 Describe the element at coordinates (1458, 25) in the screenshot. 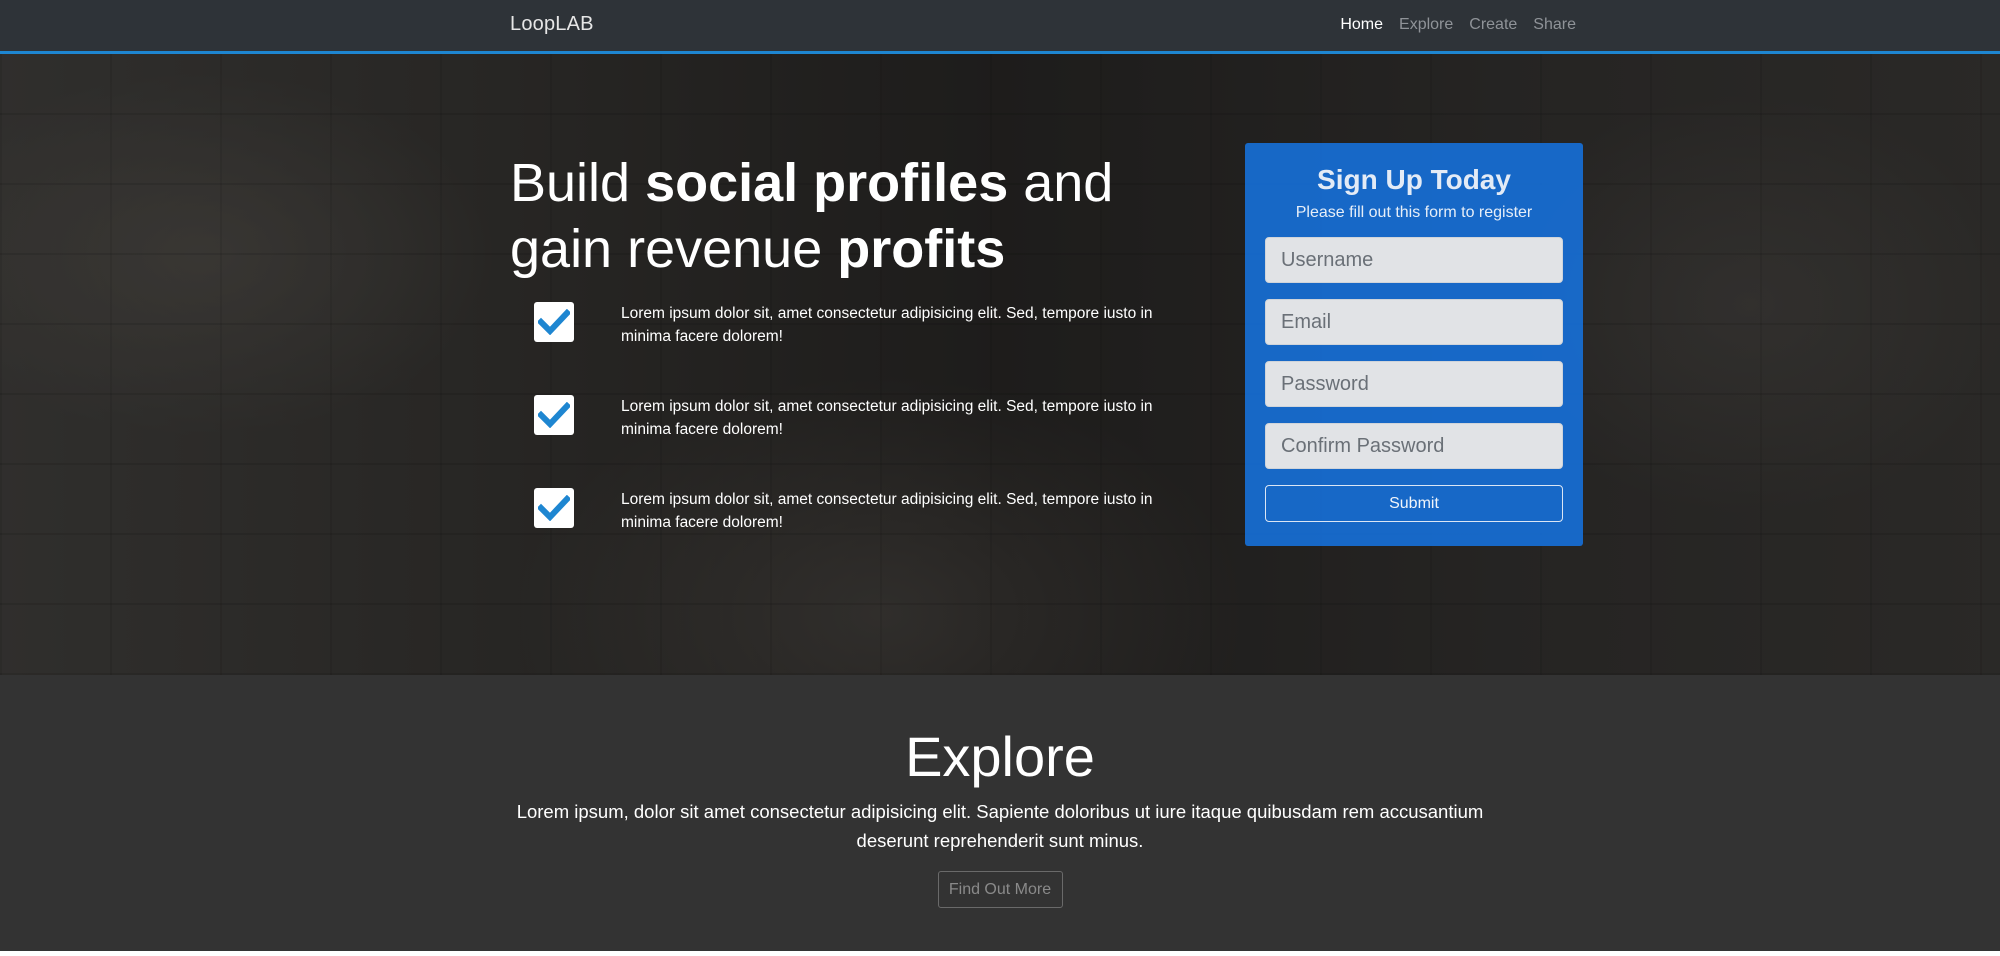

I see `nav-links: Home Explore Create Share` at that location.